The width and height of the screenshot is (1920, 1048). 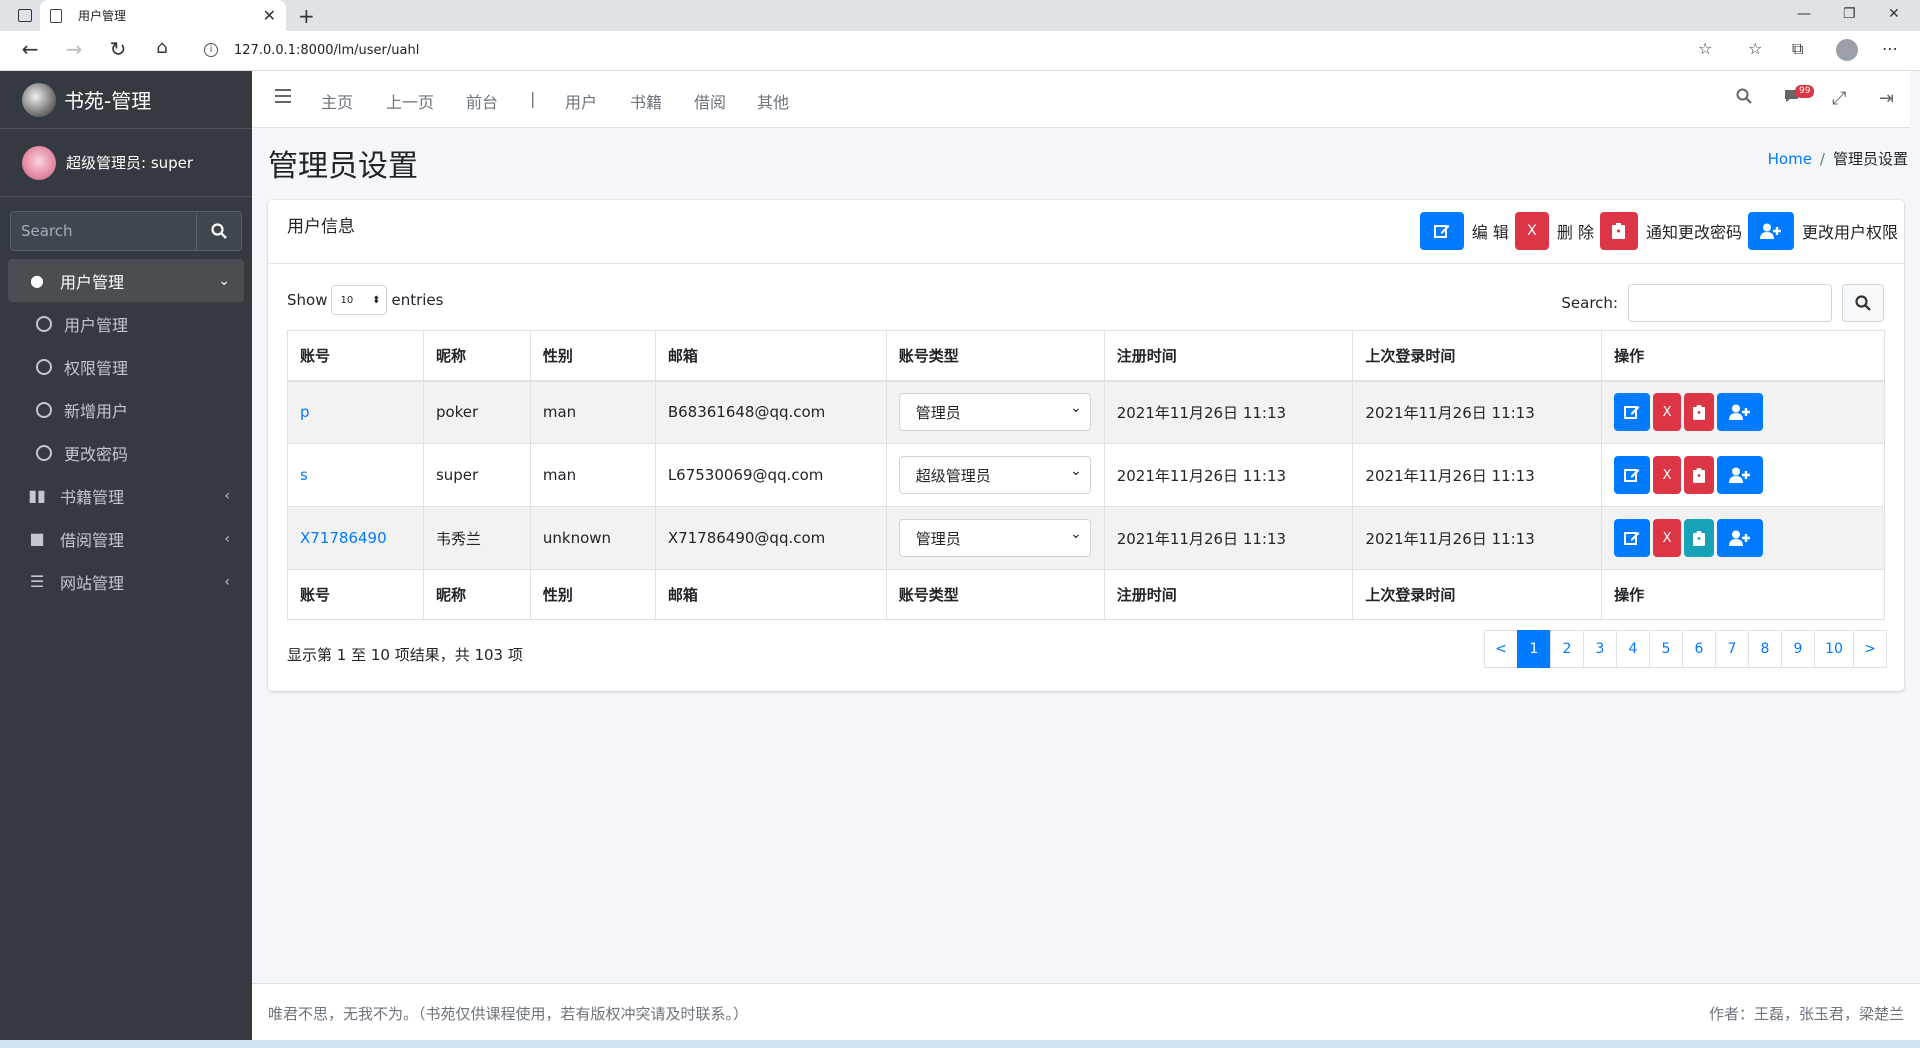 I want to click on account-type-select: 超级管理员, so click(x=994, y=475).